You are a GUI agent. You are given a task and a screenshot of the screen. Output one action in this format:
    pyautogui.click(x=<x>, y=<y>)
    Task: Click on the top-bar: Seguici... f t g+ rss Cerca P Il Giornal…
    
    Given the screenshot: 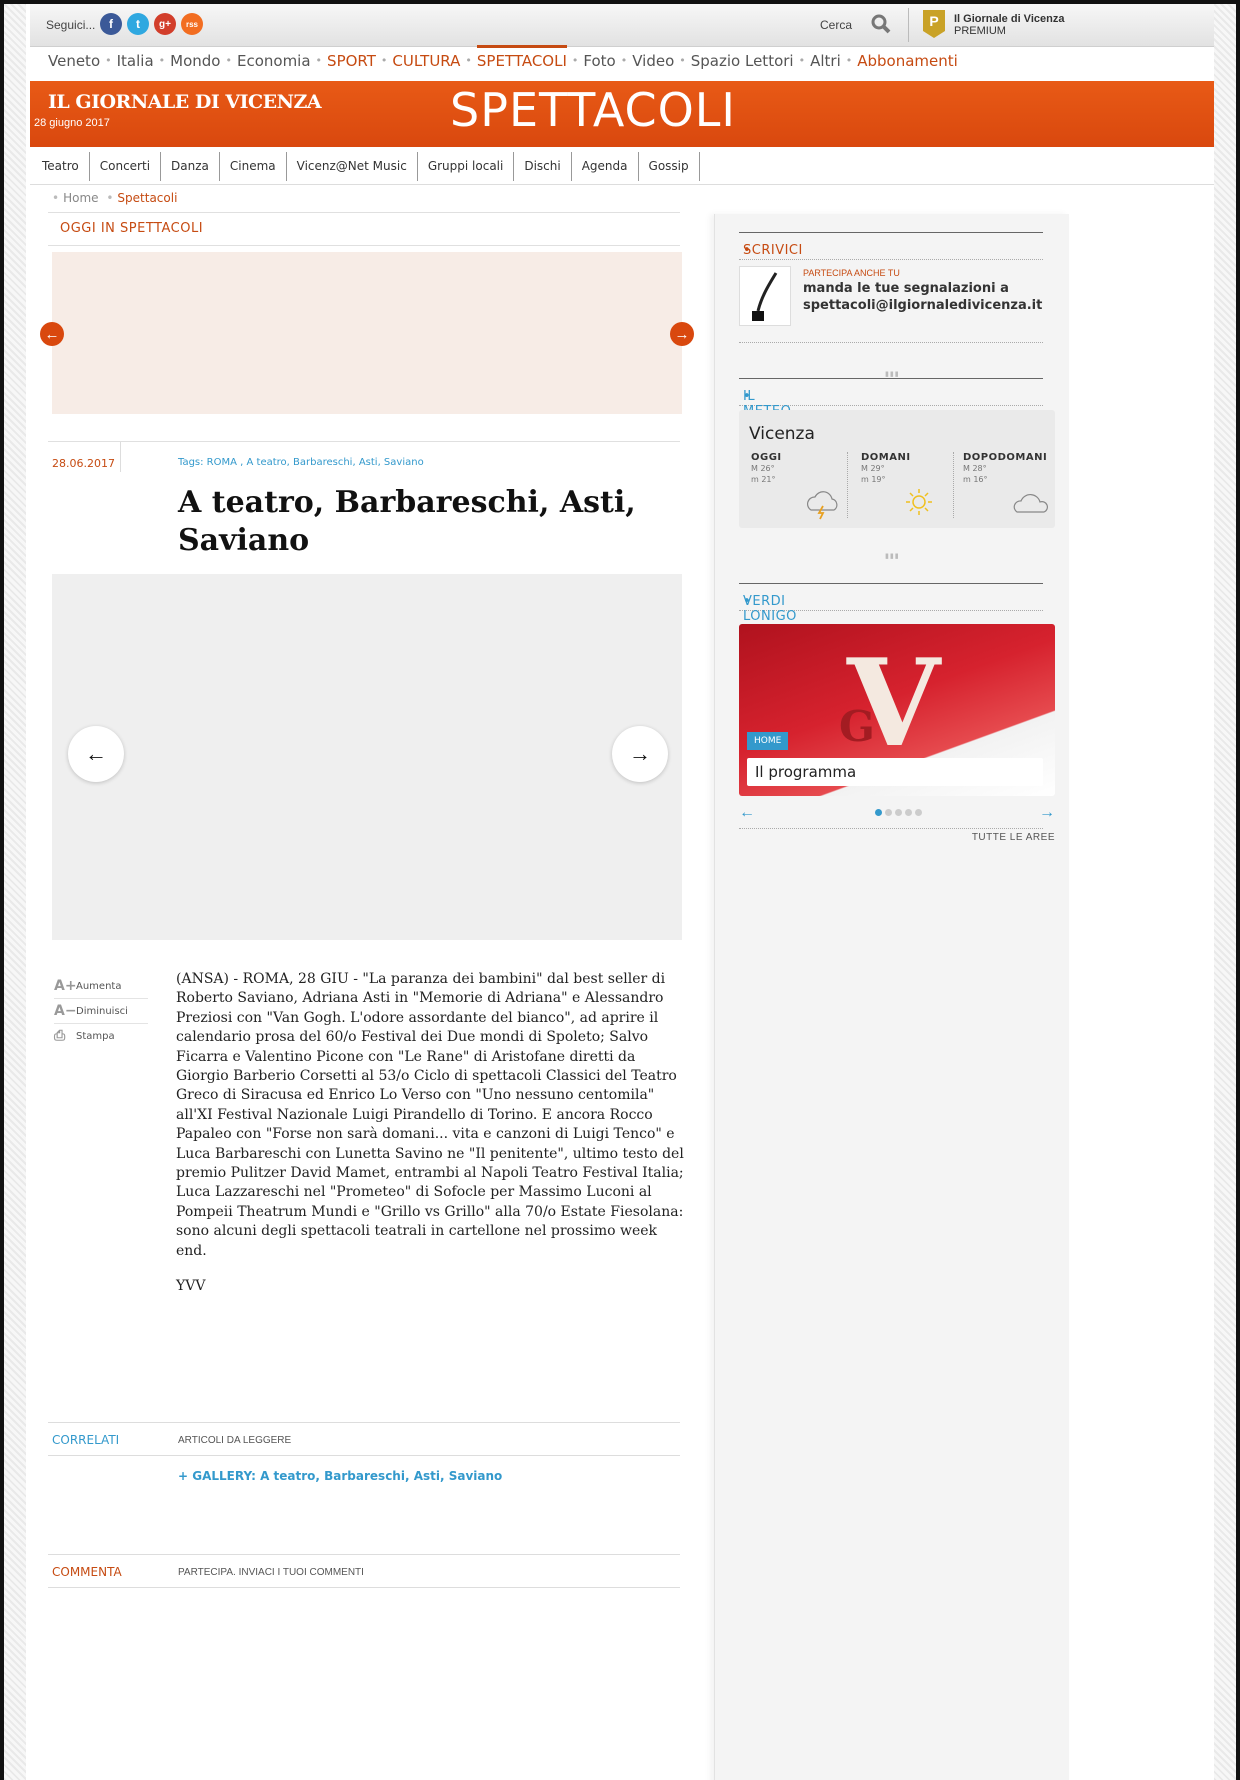 What is the action you would take?
    pyautogui.click(x=622, y=25)
    